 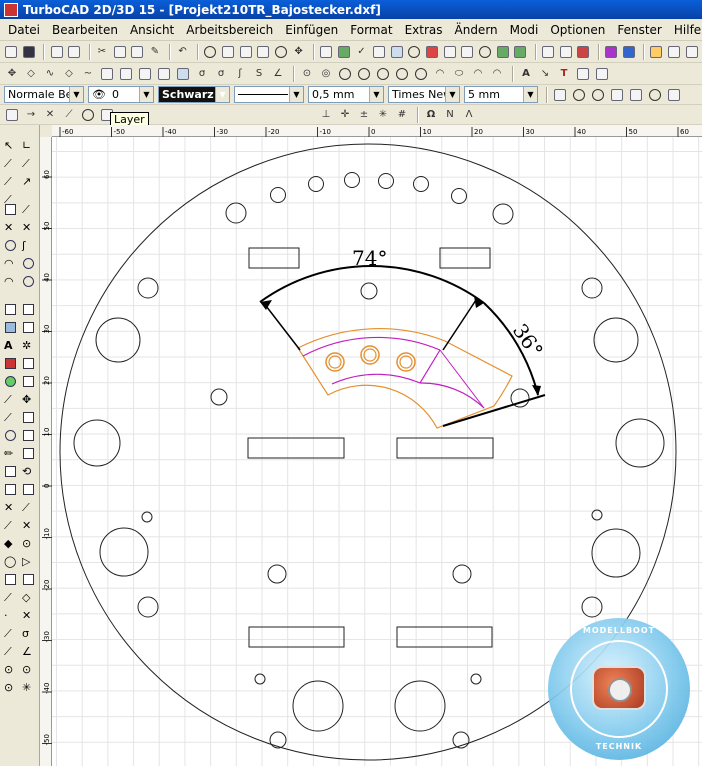 What do you see at coordinates (344, 52) in the screenshot?
I see `layer-manager-icon` at bounding box center [344, 52].